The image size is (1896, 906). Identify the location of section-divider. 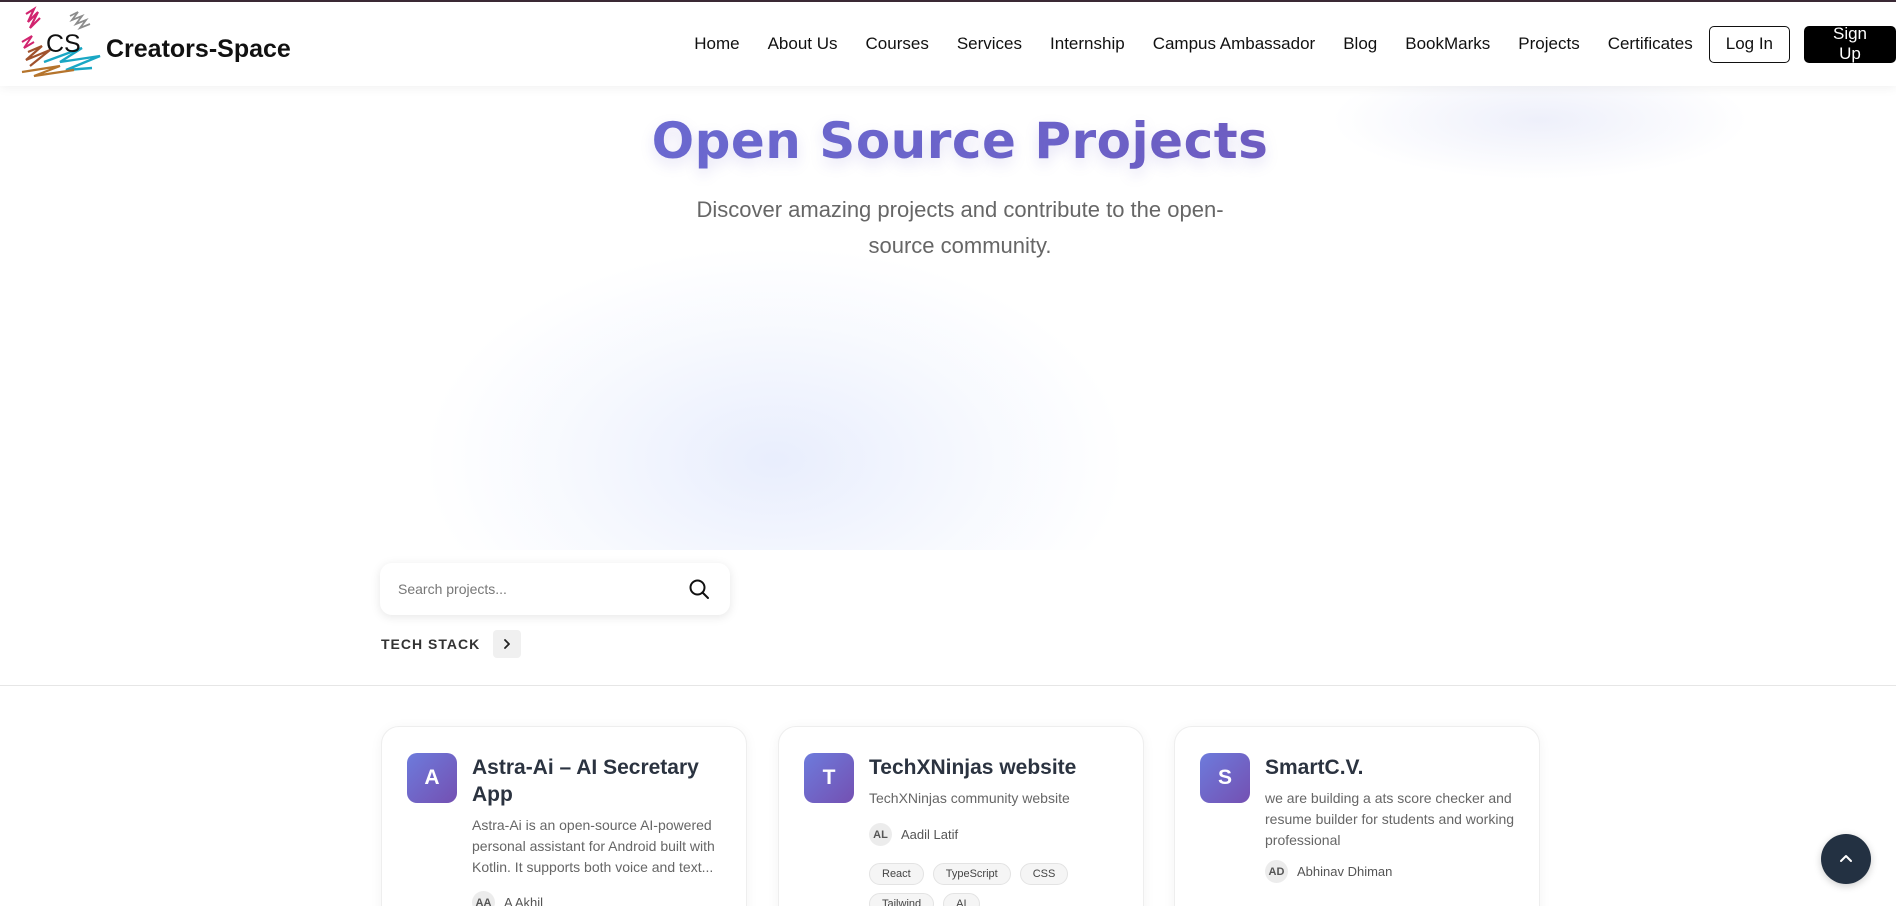
(948, 685).